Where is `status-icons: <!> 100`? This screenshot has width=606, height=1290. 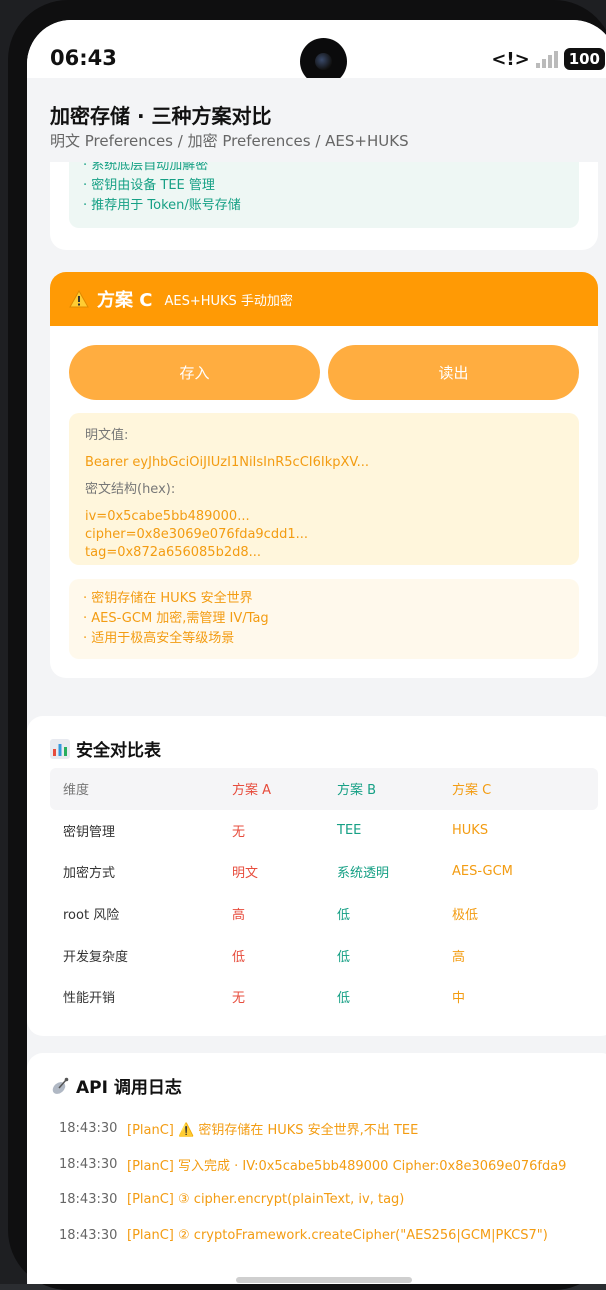 status-icons: <!> 100 is located at coordinates (548, 59).